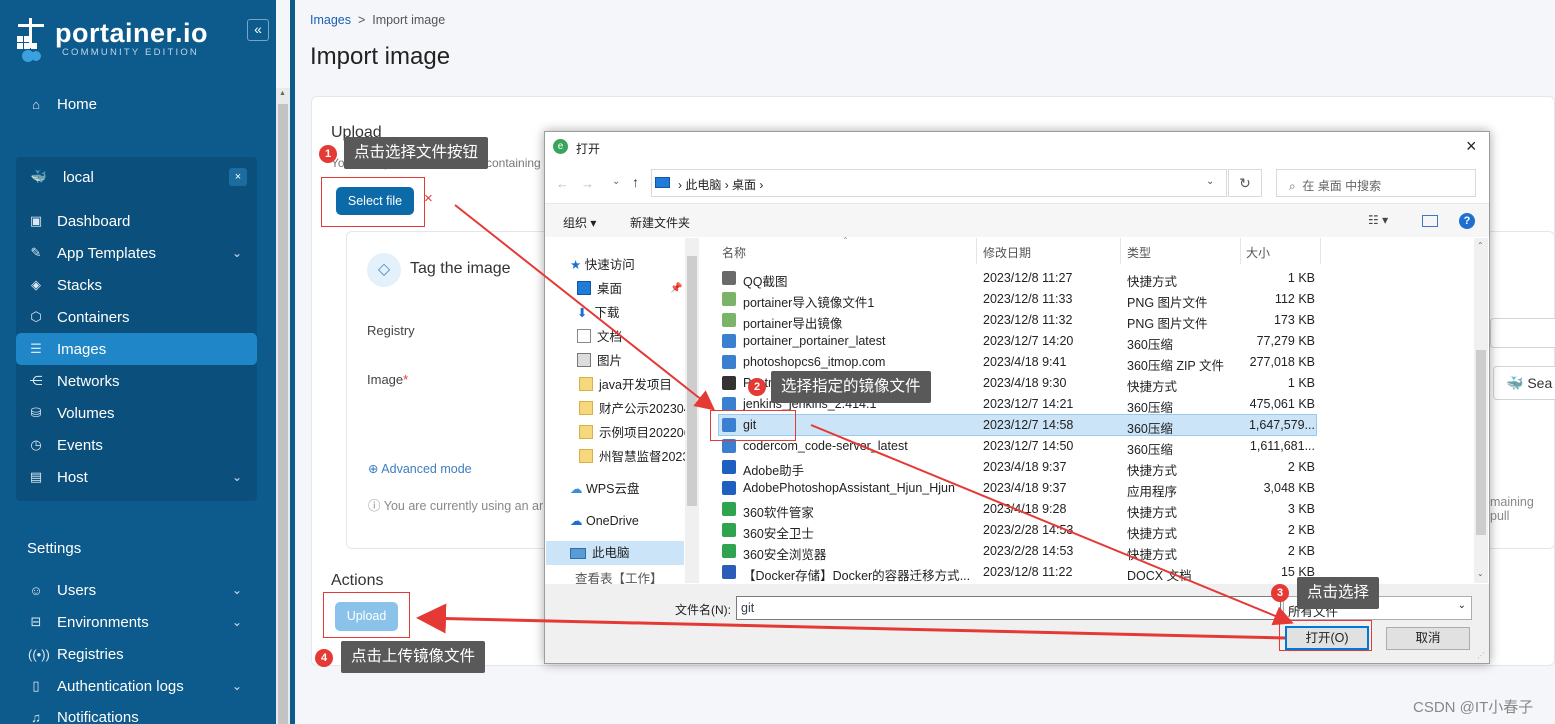 Image resolution: width=1555 pixels, height=724 pixels. What do you see at coordinates (1052, 525) in the screenshot?
I see `arrow-step2-to-open` at bounding box center [1052, 525].